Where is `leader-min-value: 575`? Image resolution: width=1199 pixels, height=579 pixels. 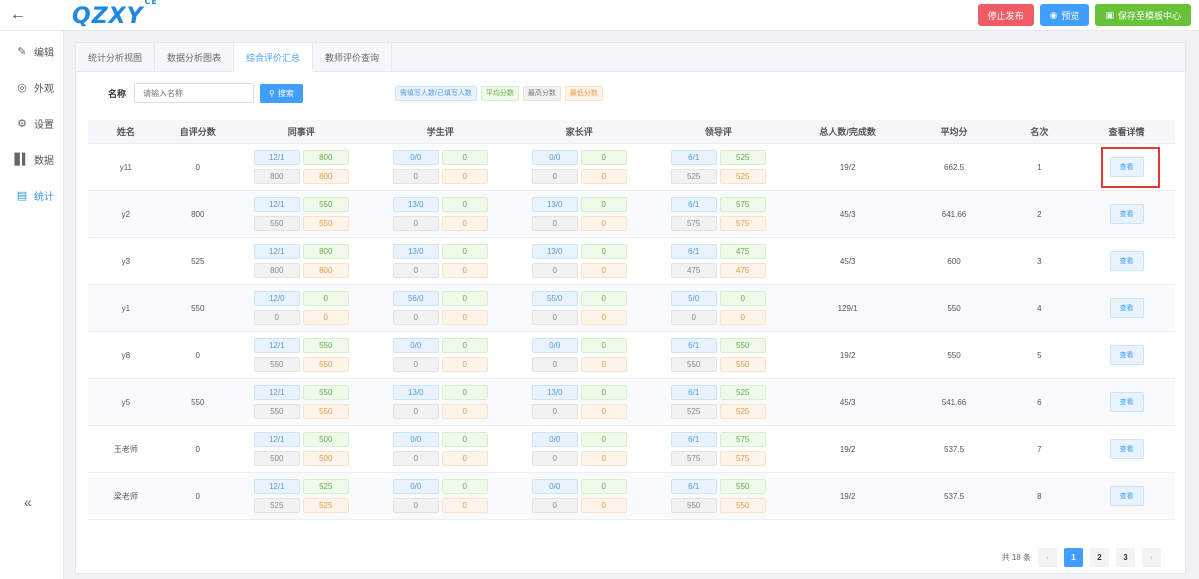
leader-min-value: 575 is located at coordinates (742, 458).